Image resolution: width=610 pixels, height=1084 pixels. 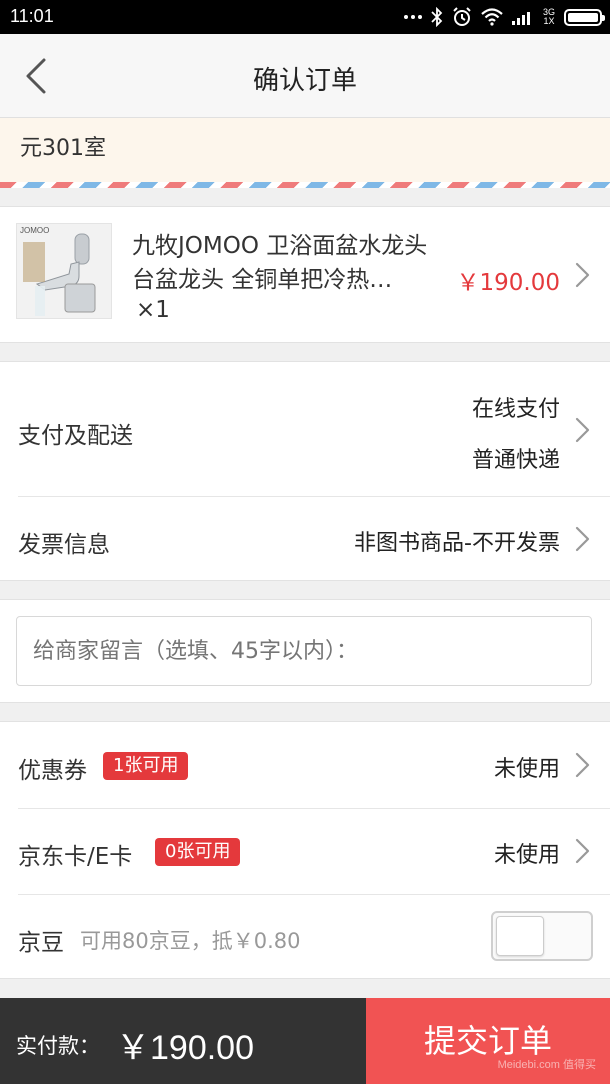 I want to click on payment-delivery-label: 支付及配送, so click(x=75, y=433).